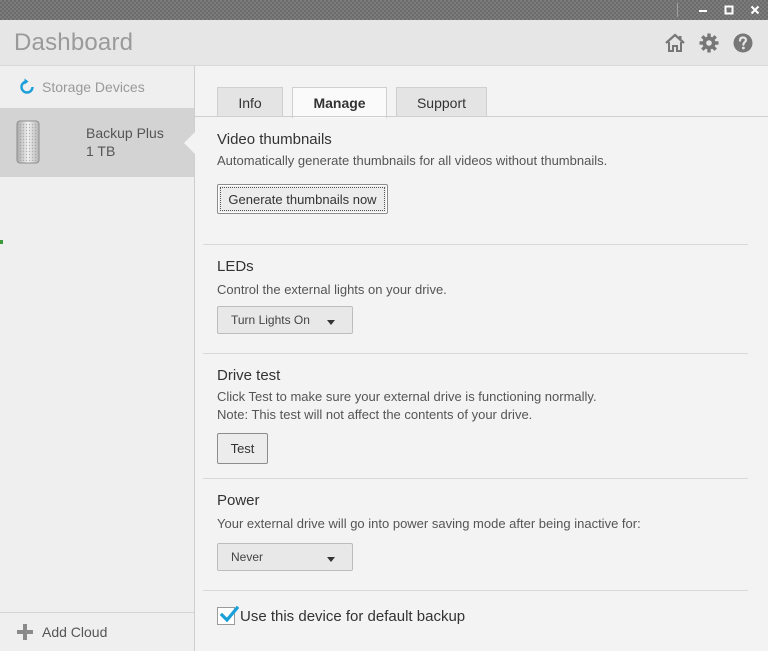  I want to click on checkmark-icon, so click(229, 614).